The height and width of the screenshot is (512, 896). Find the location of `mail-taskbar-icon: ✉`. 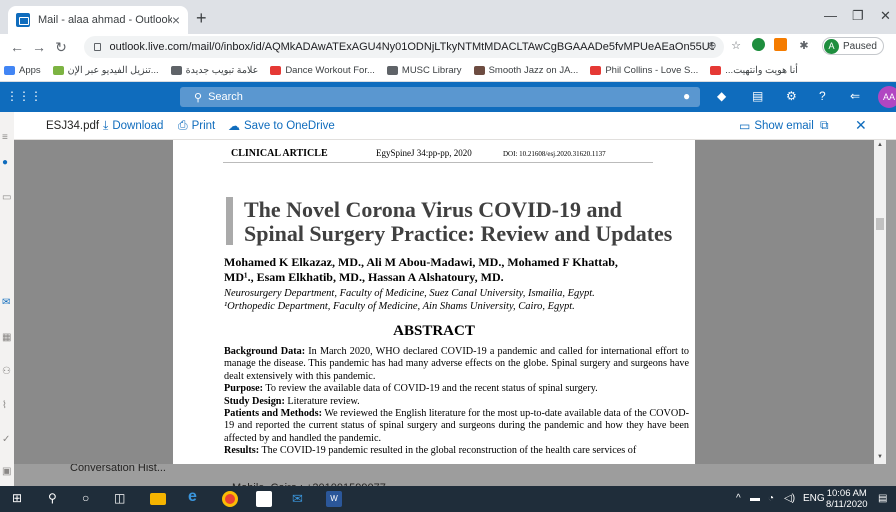

mail-taskbar-icon: ✉ is located at coordinates (300, 499).